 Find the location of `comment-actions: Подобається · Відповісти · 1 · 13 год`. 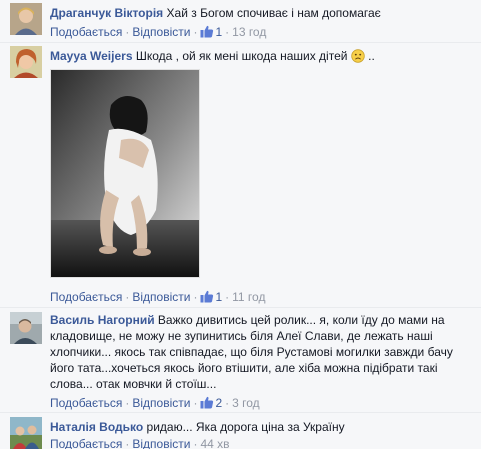

comment-actions: Подобається · Відповісти · 1 · 13 год is located at coordinates (158, 32).